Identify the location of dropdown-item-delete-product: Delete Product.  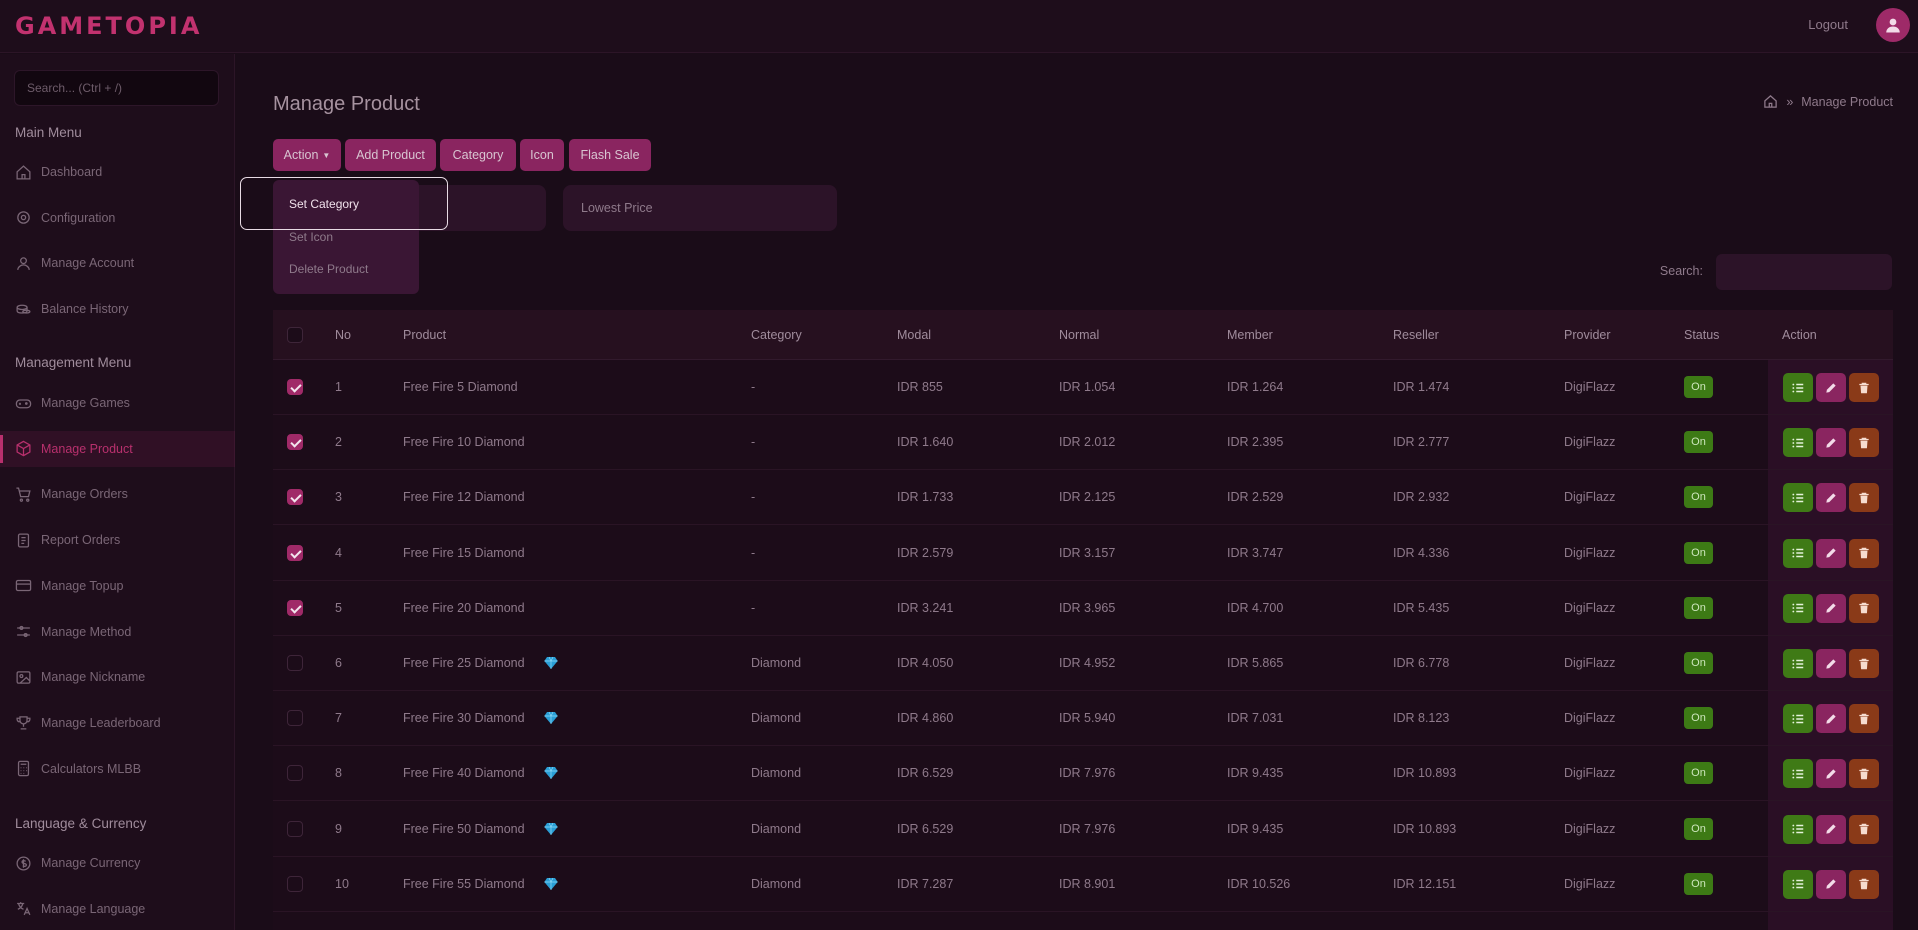
(328, 269).